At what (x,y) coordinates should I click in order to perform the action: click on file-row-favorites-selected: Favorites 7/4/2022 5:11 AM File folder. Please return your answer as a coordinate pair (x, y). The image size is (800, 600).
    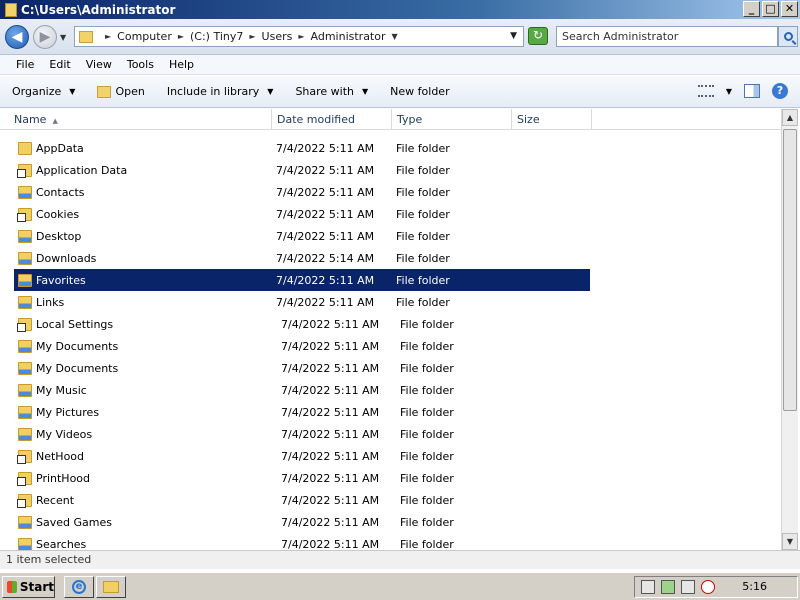
    Looking at the image, I should click on (302, 280).